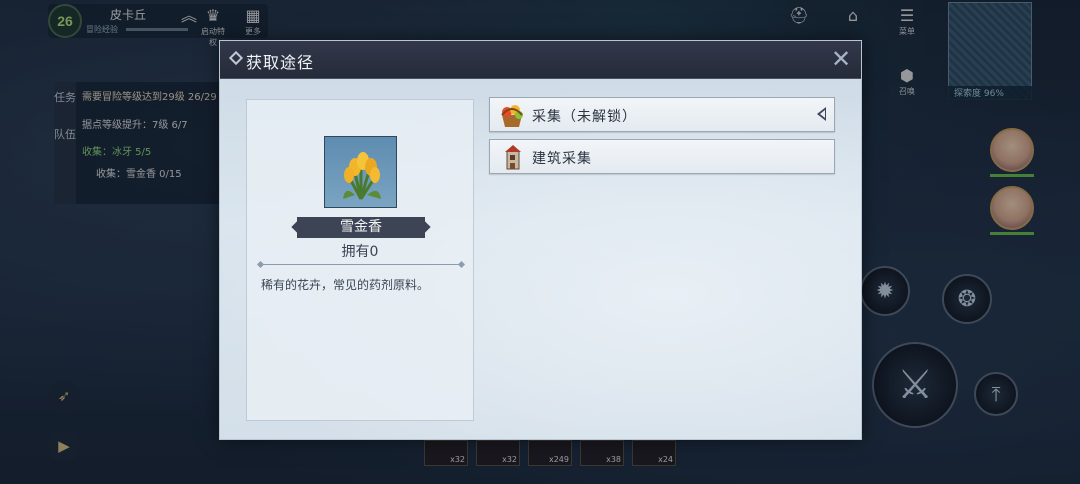 The width and height of the screenshot is (1080, 484). I want to click on building-tower-icon, so click(513, 157).